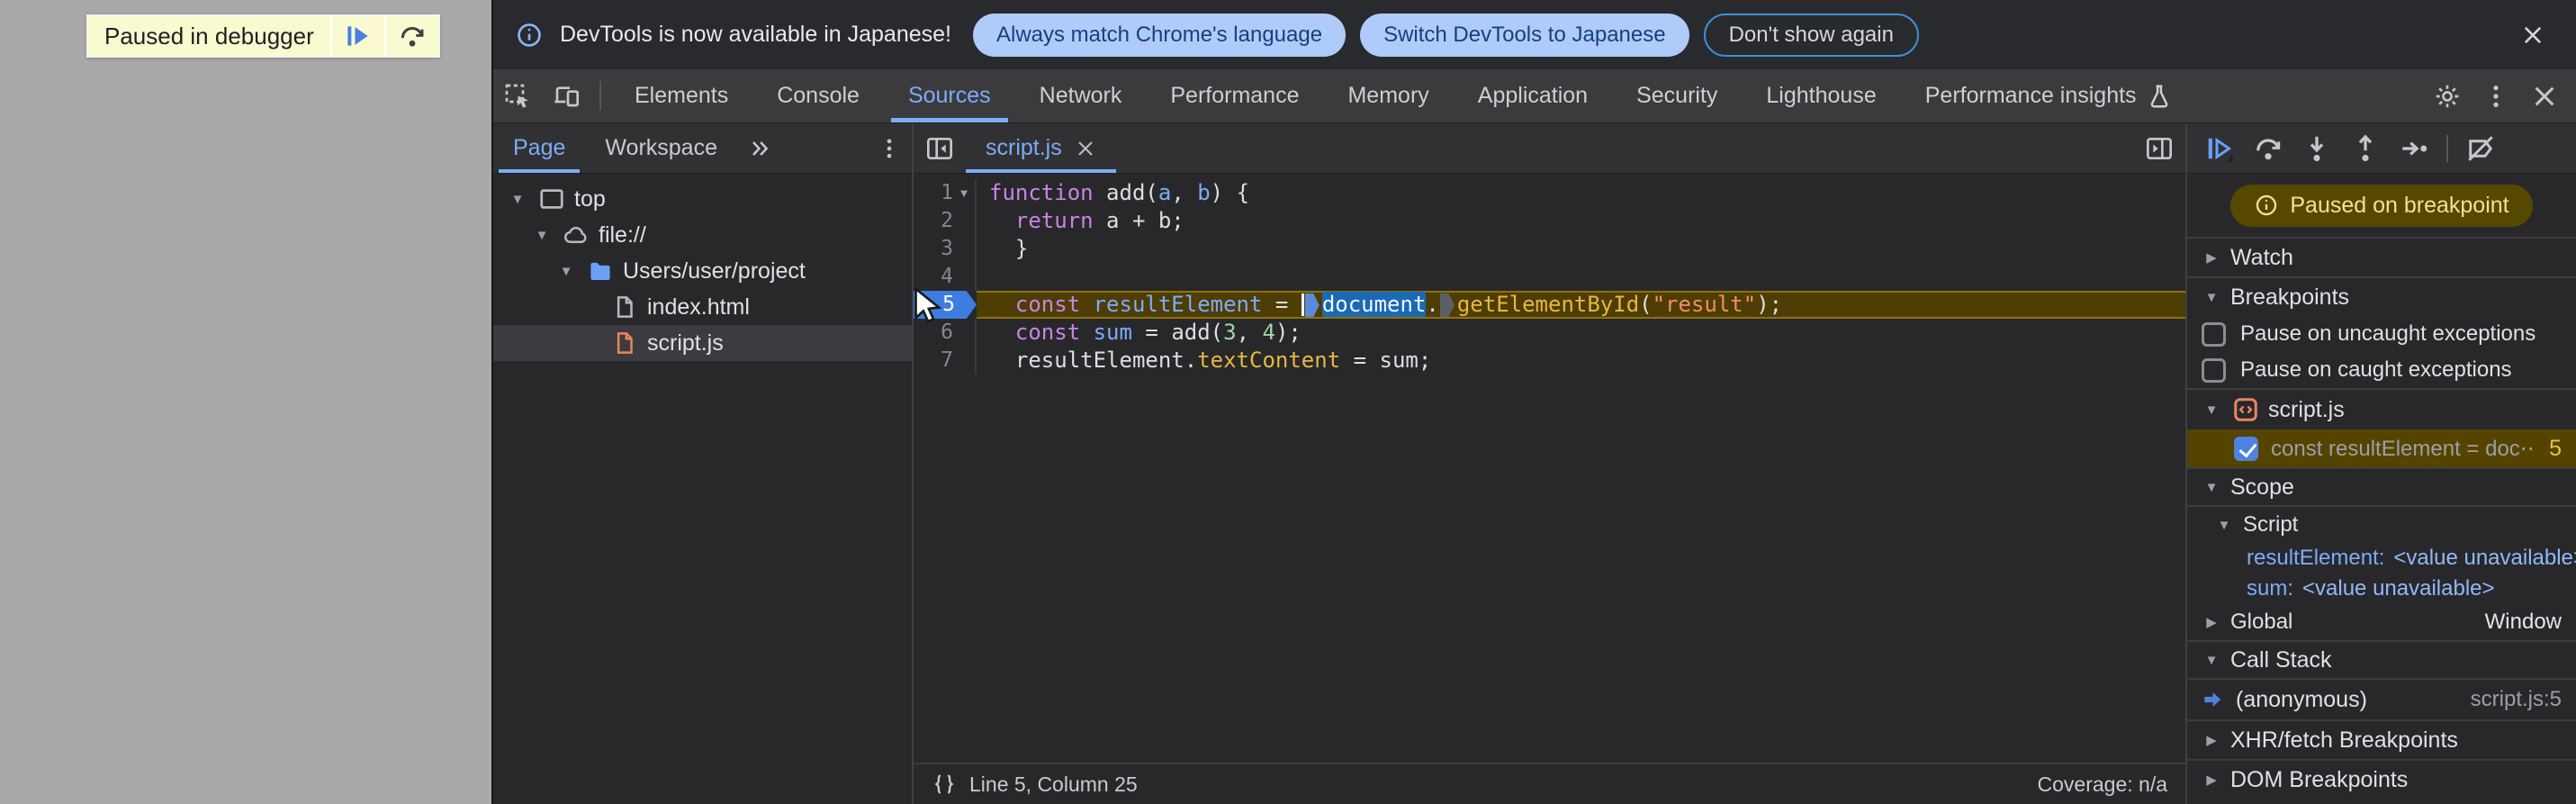 This screenshot has height=804, width=2576. Describe the element at coordinates (945, 221) in the screenshot. I see `line-number: 2` at that location.